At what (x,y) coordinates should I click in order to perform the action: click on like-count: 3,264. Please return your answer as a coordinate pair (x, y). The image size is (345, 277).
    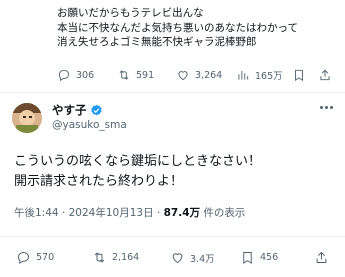
    Looking at the image, I should click on (209, 75).